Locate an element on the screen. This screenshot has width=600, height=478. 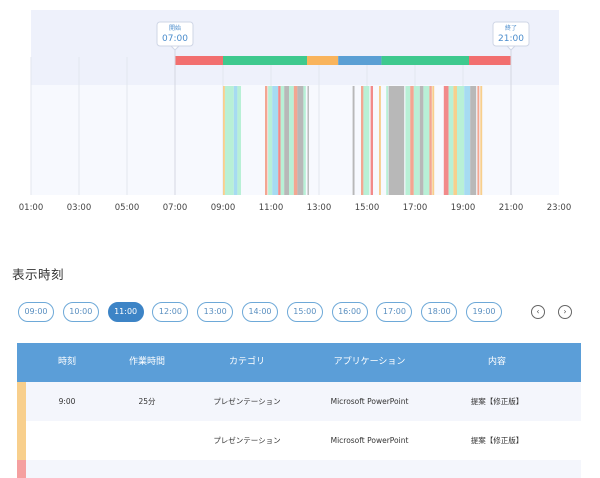
hour-pill: 15:00 is located at coordinates (304, 312).